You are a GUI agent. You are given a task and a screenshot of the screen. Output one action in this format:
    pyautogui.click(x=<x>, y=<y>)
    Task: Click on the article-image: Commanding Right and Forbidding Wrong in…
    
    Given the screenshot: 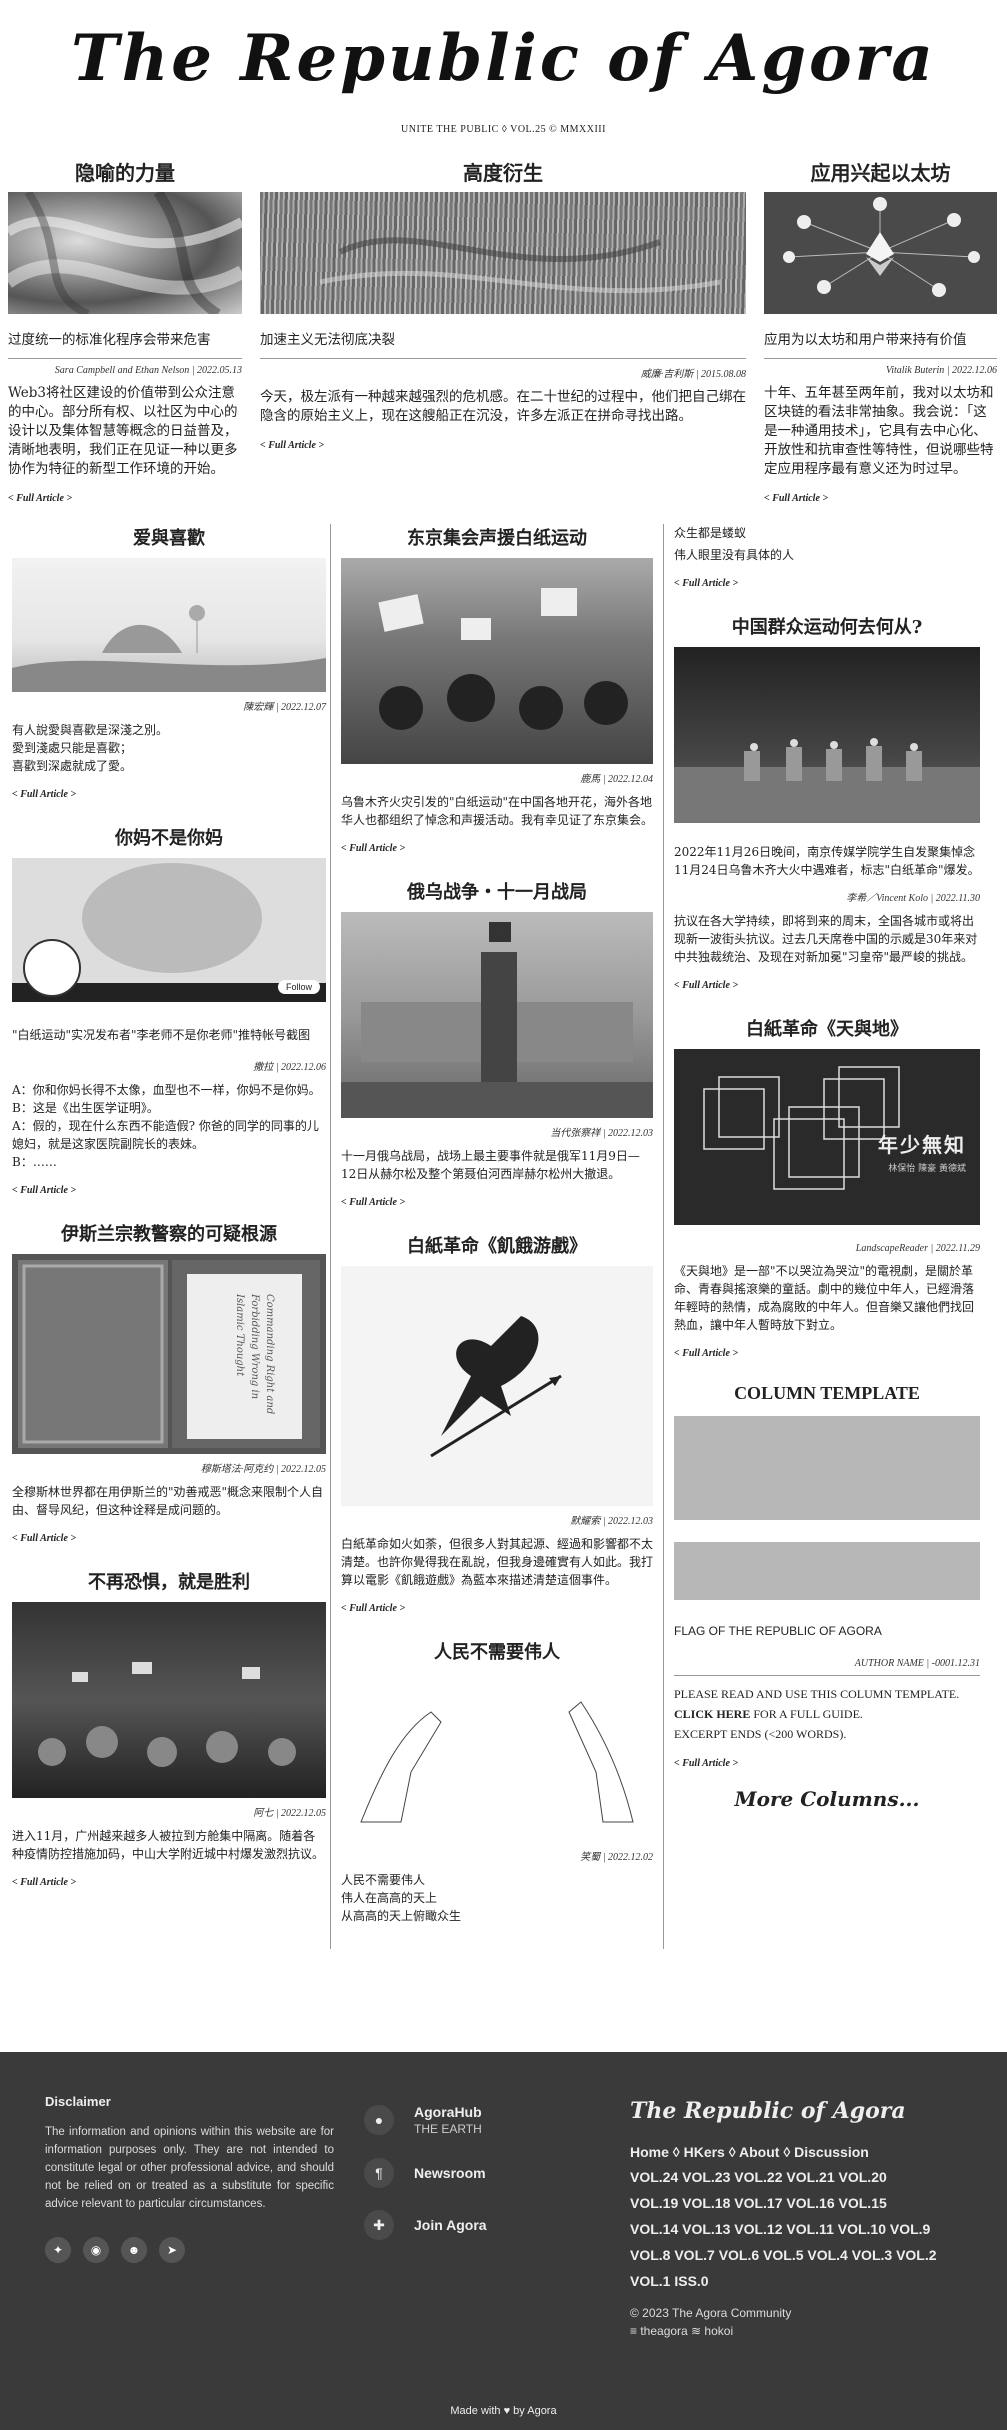 What is the action you would take?
    pyautogui.click(x=169, y=1354)
    